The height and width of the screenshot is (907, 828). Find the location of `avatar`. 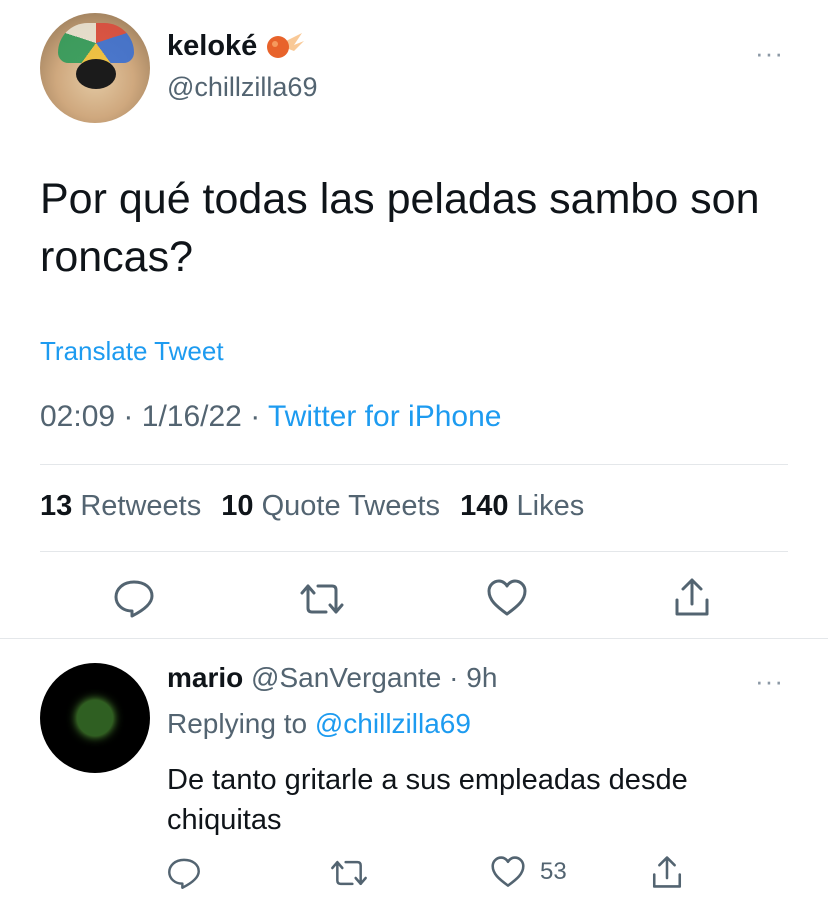

avatar is located at coordinates (95, 68).